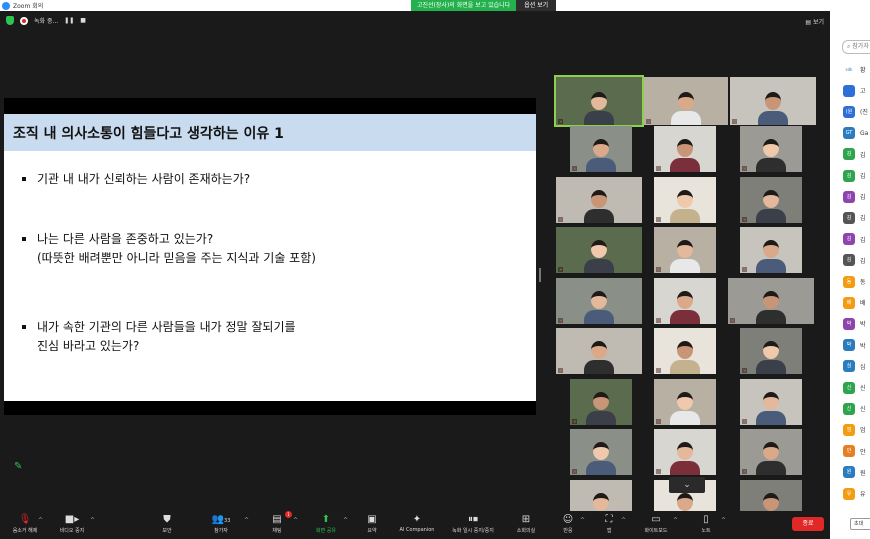  What do you see at coordinates (849, 387) in the screenshot?
I see `avatar: 신` at bounding box center [849, 387].